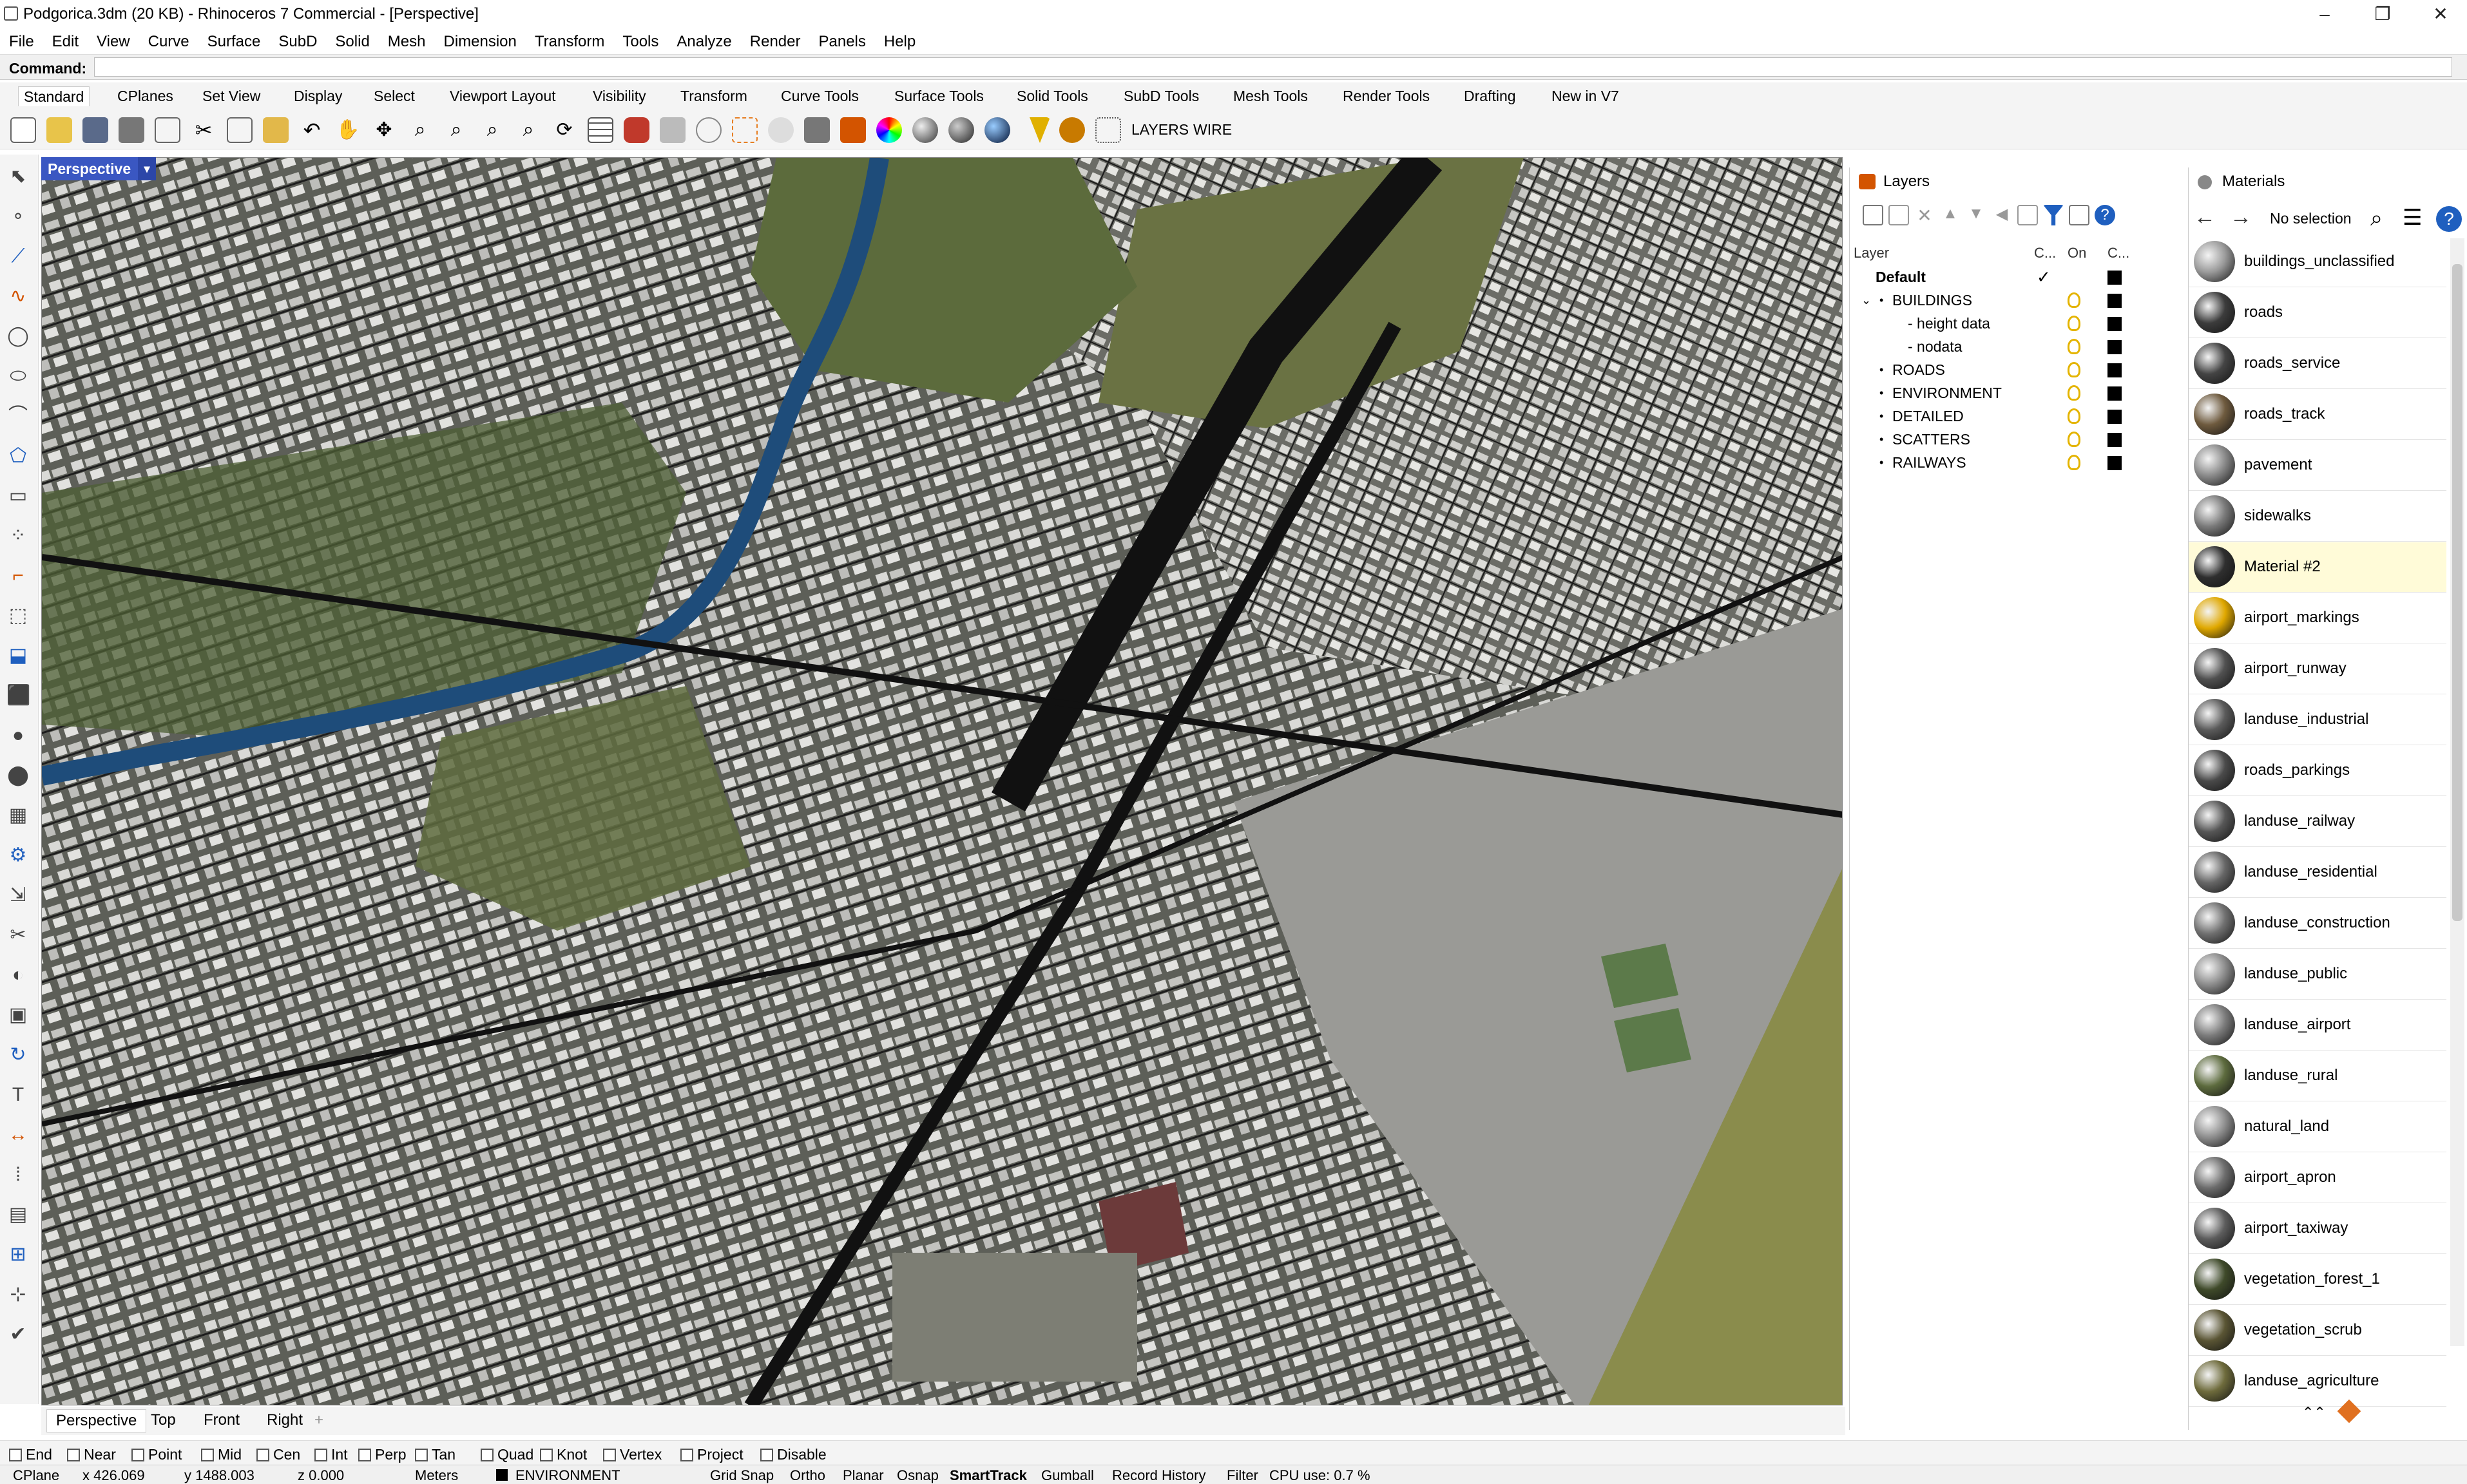 This screenshot has height=1484, width=2467. What do you see at coordinates (234, 42) in the screenshot?
I see `menu-surface: Surface` at bounding box center [234, 42].